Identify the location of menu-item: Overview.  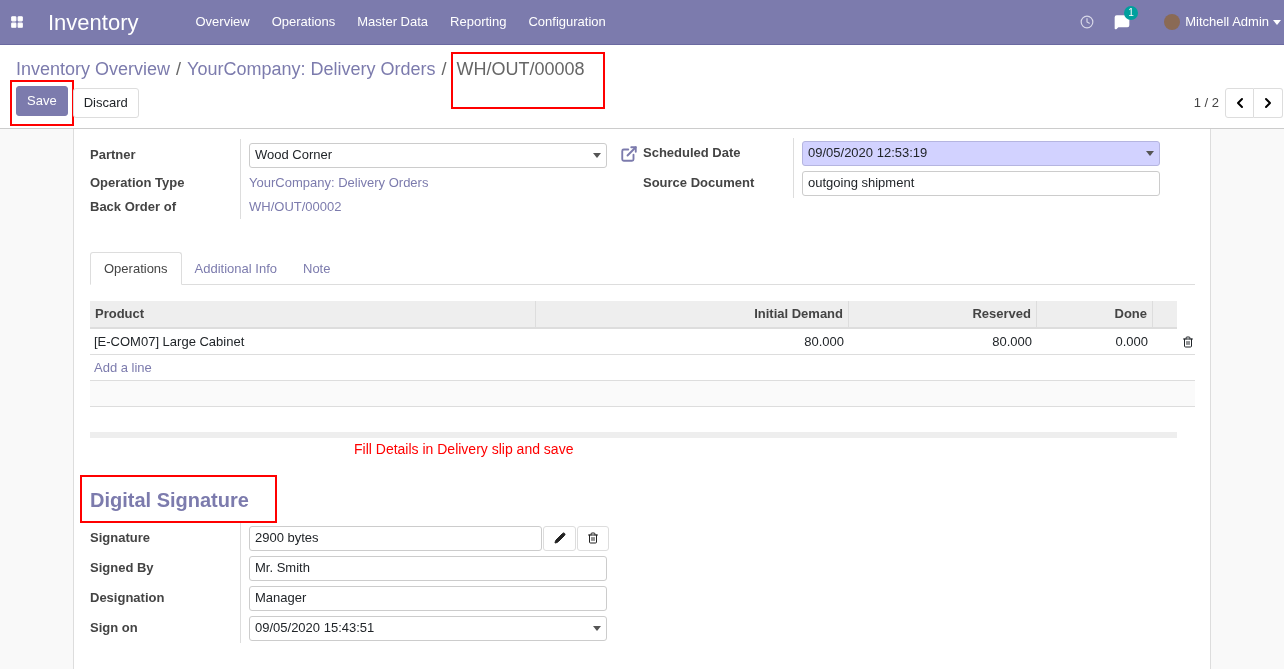
(222, 22).